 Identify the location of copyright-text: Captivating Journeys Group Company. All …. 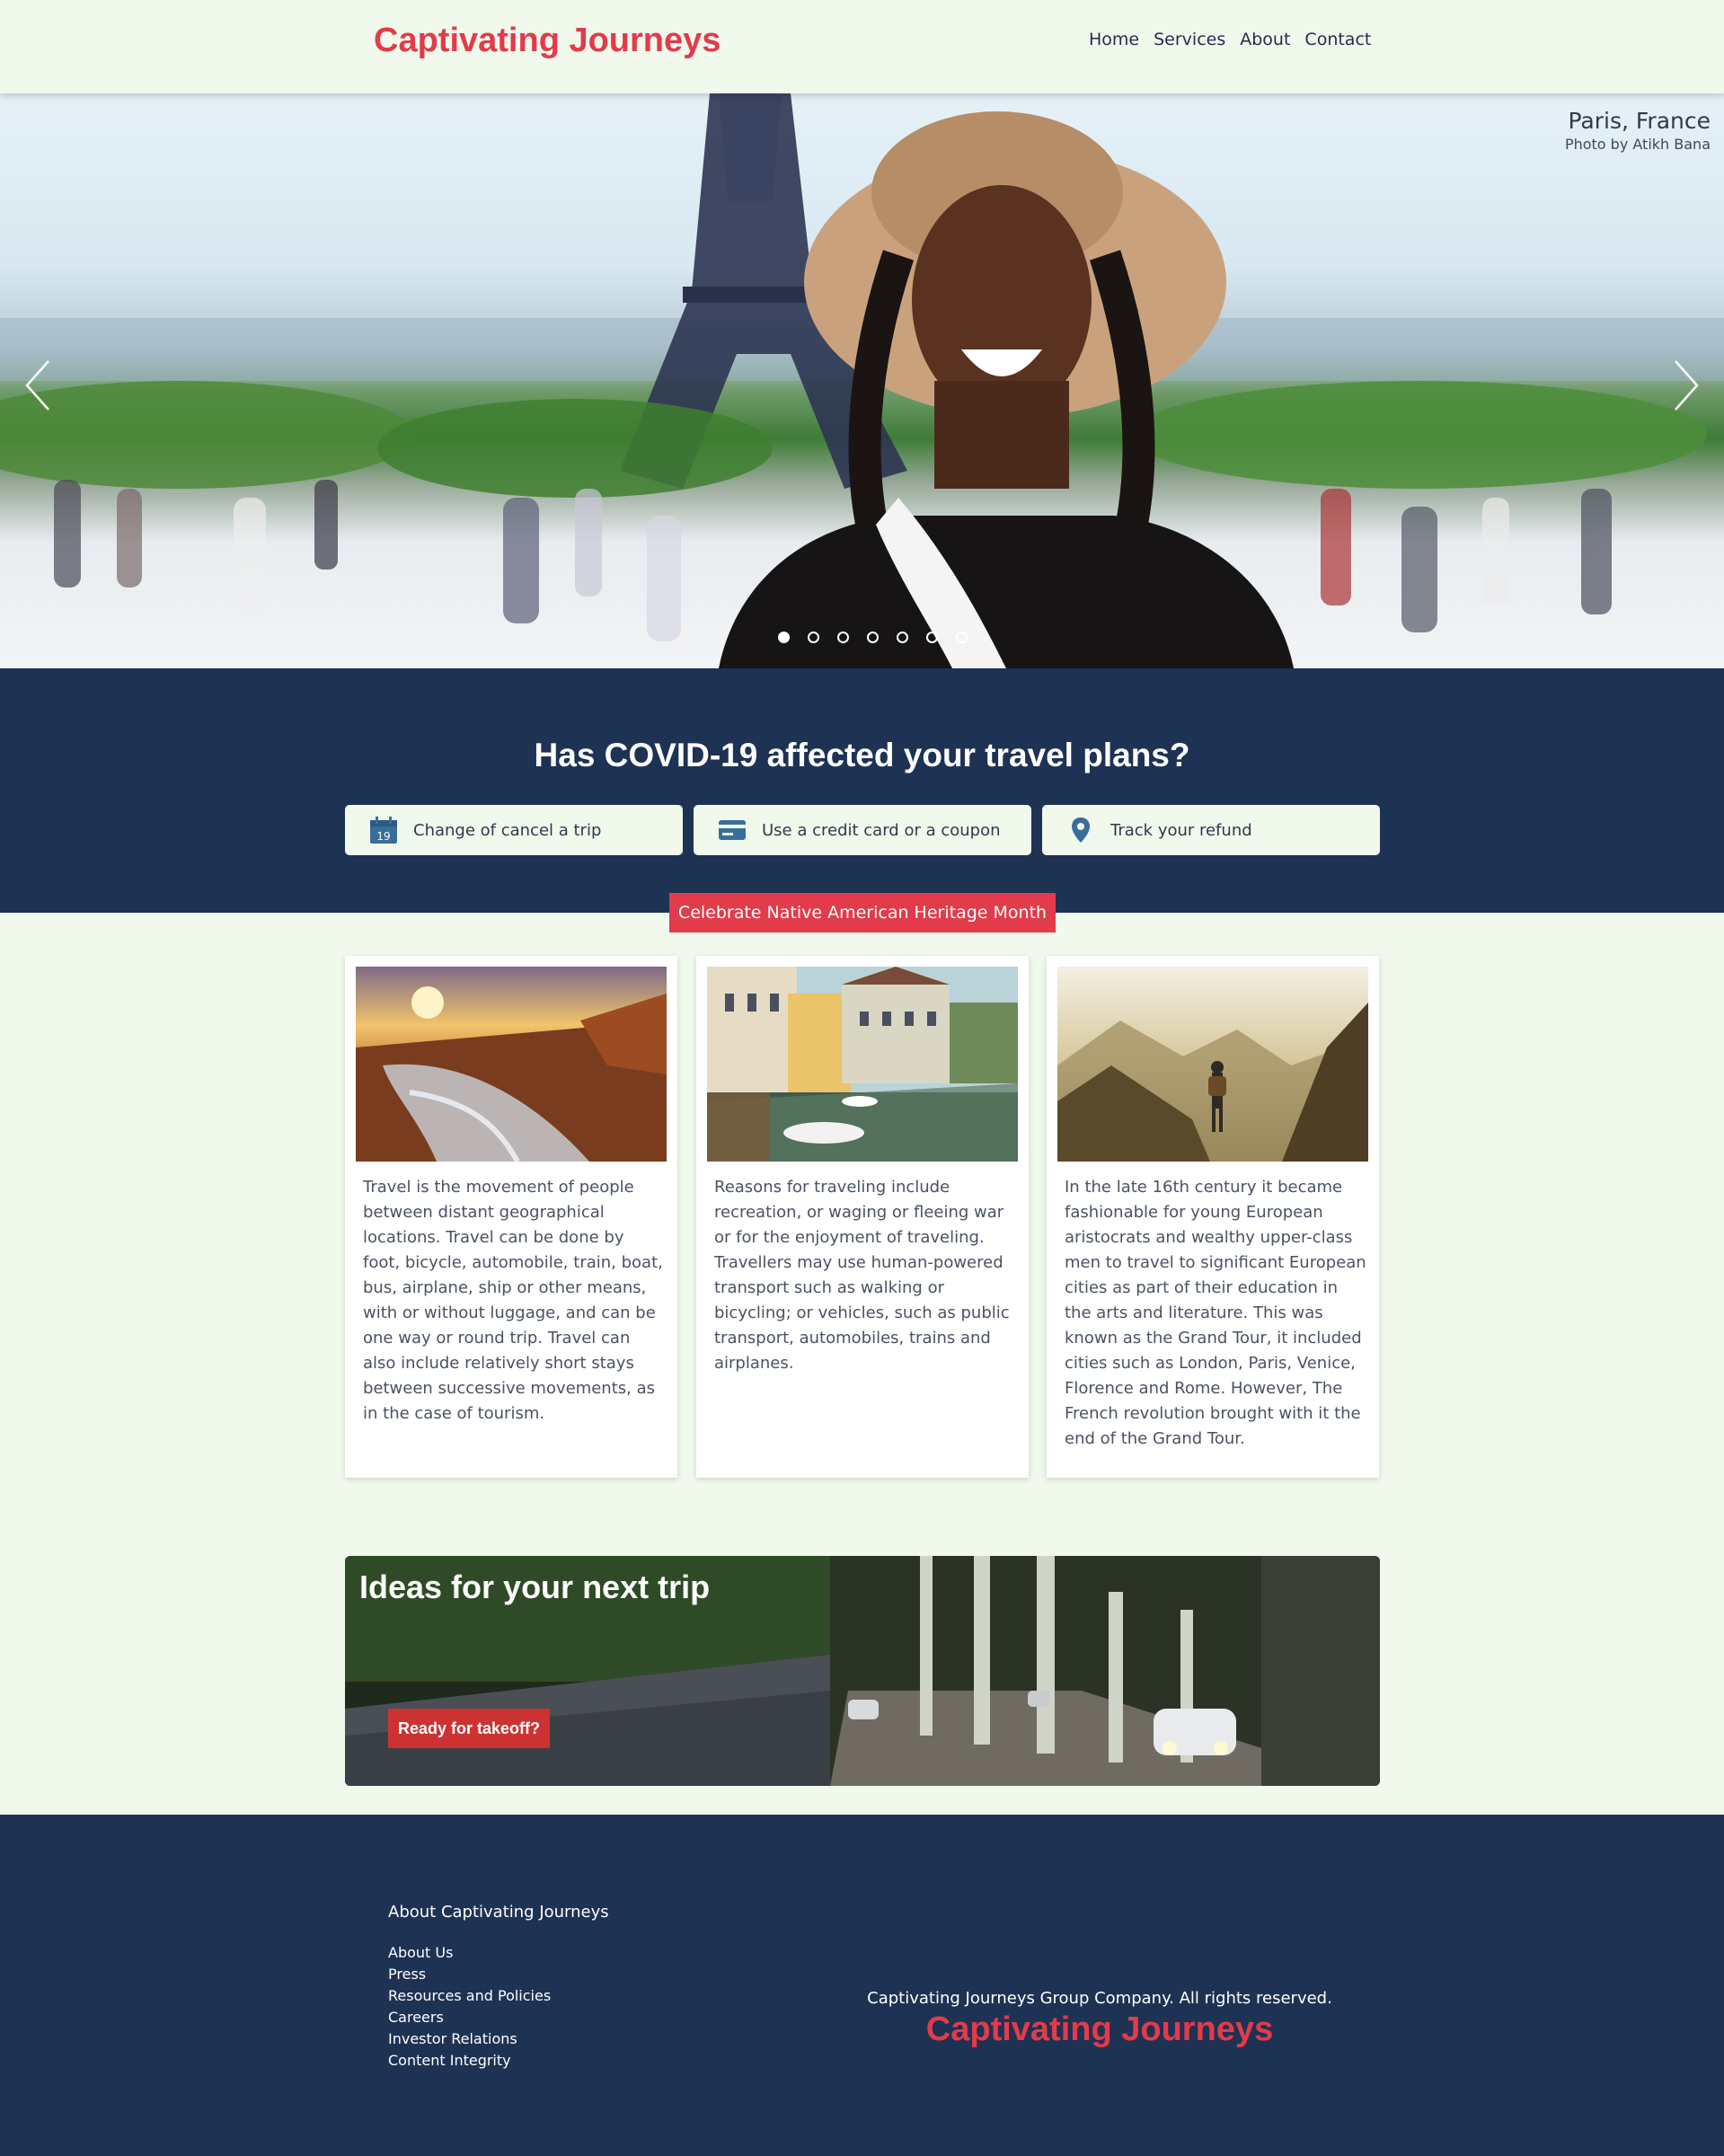
(1099, 1998).